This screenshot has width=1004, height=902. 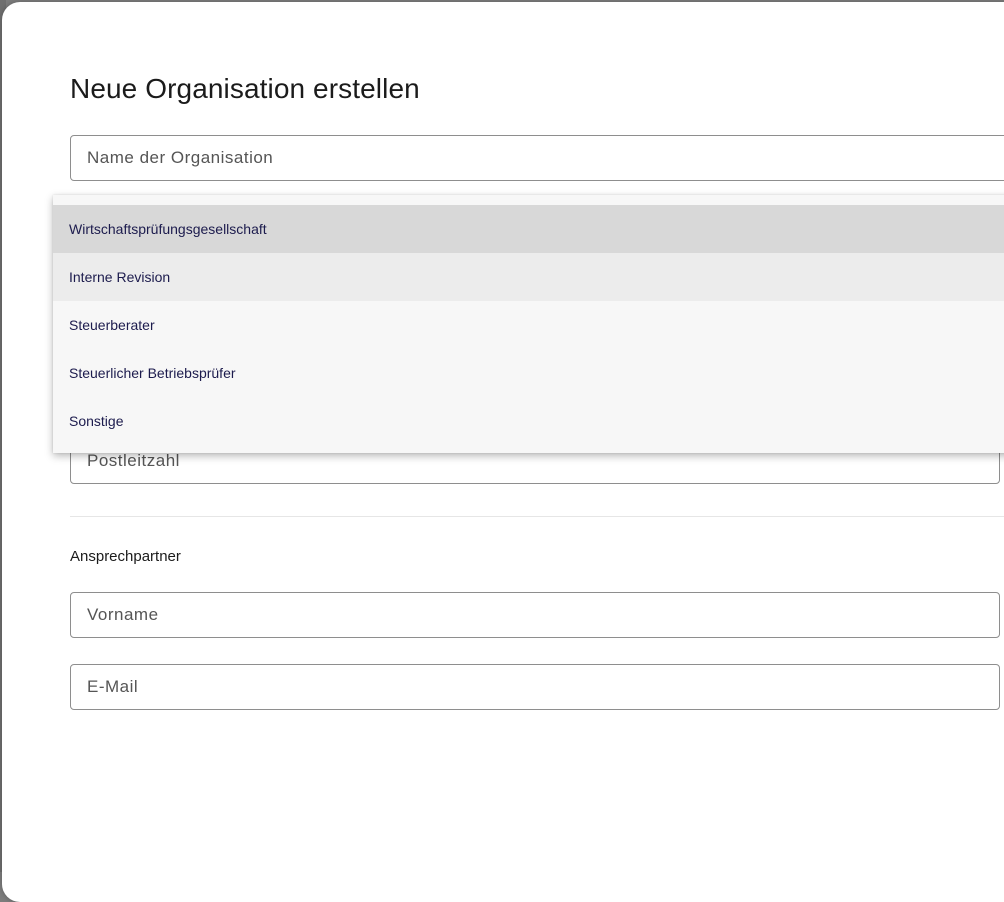 What do you see at coordinates (125, 556) in the screenshot?
I see `contact-section-label: Ansprechpartner` at bounding box center [125, 556].